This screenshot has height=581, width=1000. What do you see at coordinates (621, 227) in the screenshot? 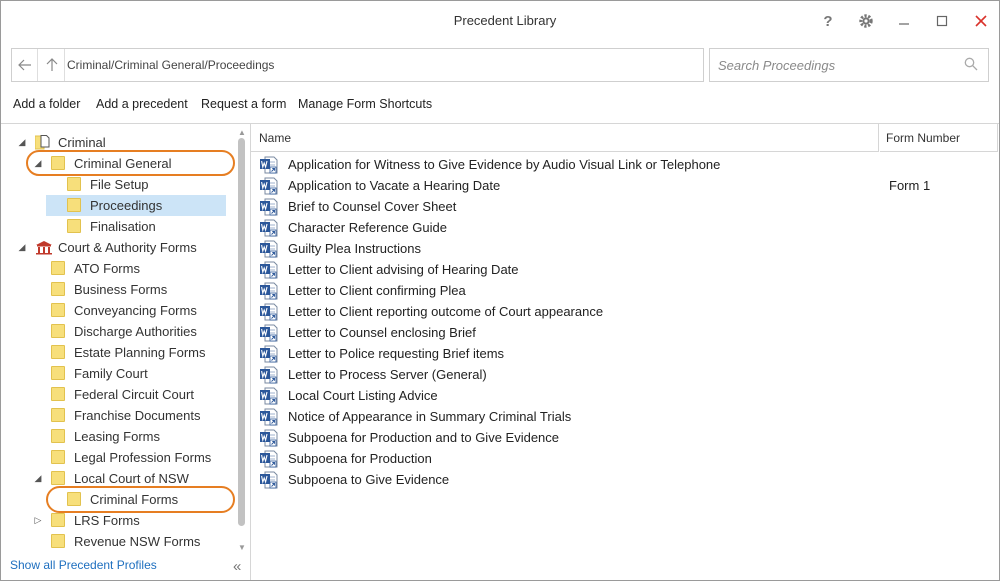
I see `document-row: Character Reference Guide` at bounding box center [621, 227].